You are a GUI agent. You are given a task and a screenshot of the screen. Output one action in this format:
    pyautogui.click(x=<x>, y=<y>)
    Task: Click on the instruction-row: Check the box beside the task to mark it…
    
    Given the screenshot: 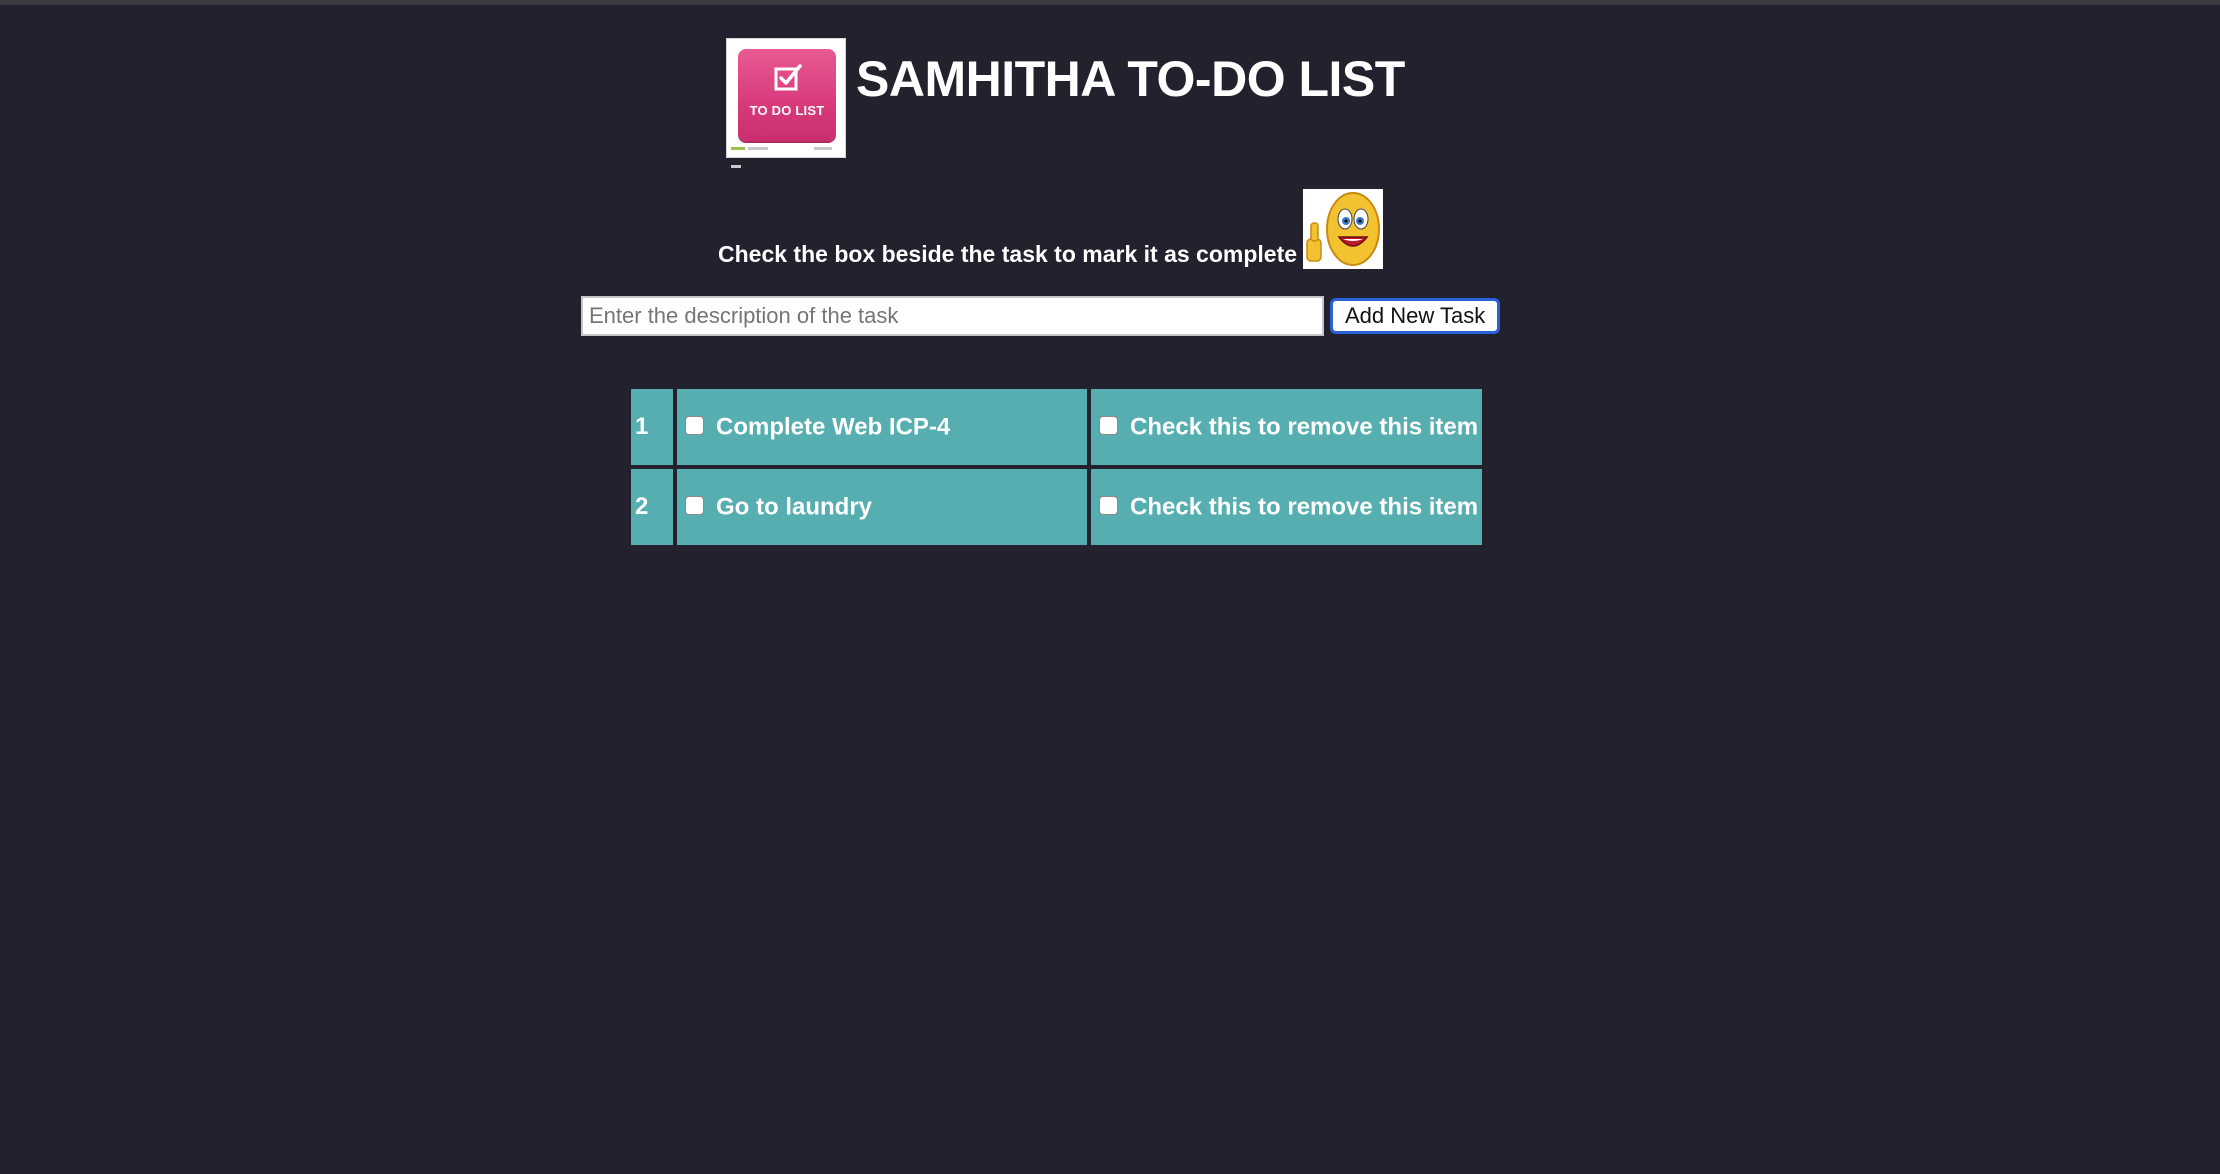 What is the action you would take?
    pyautogui.click(x=1051, y=229)
    